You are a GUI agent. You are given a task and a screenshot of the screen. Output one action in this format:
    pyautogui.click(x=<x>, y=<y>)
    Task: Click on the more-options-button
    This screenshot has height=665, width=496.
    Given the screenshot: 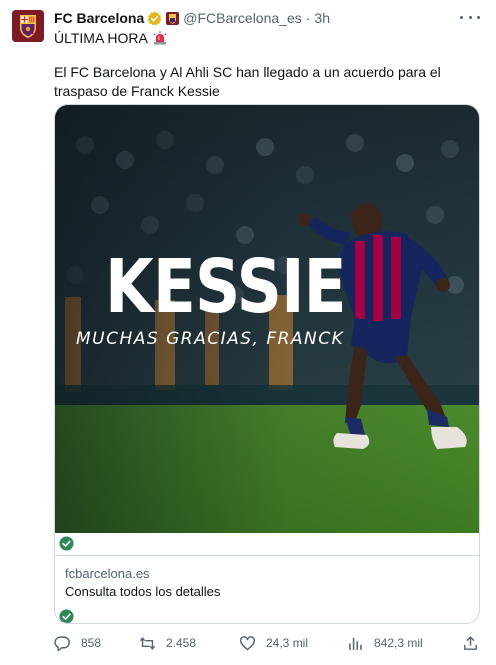 What is the action you would take?
    pyautogui.click(x=470, y=17)
    